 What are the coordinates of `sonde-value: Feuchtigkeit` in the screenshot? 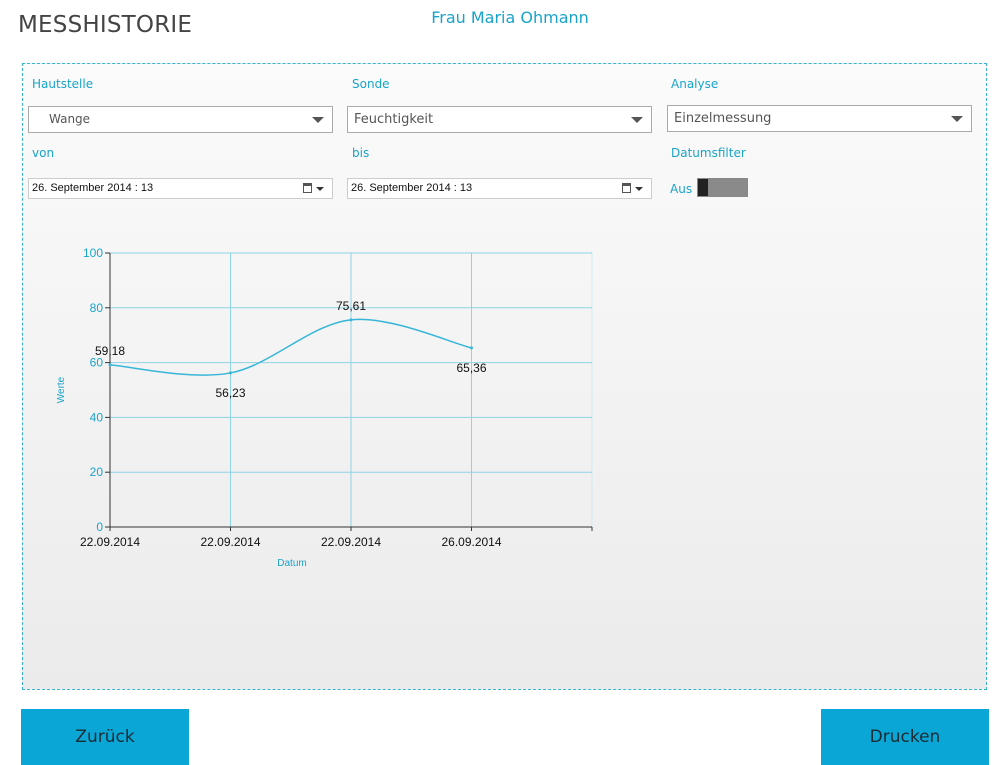 It's located at (394, 119).